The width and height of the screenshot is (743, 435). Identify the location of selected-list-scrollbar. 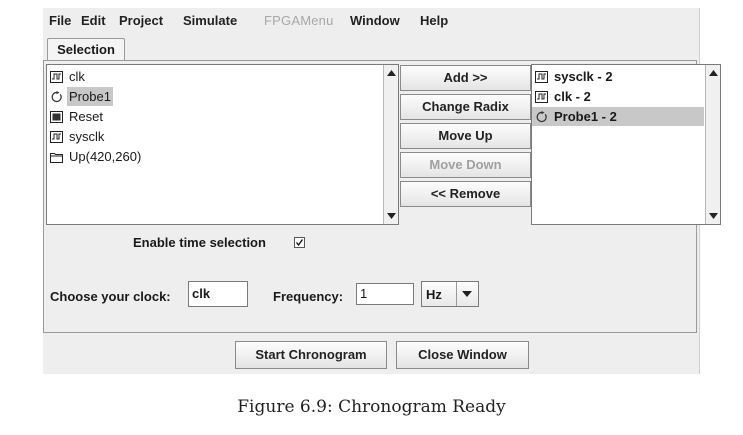
(712, 144).